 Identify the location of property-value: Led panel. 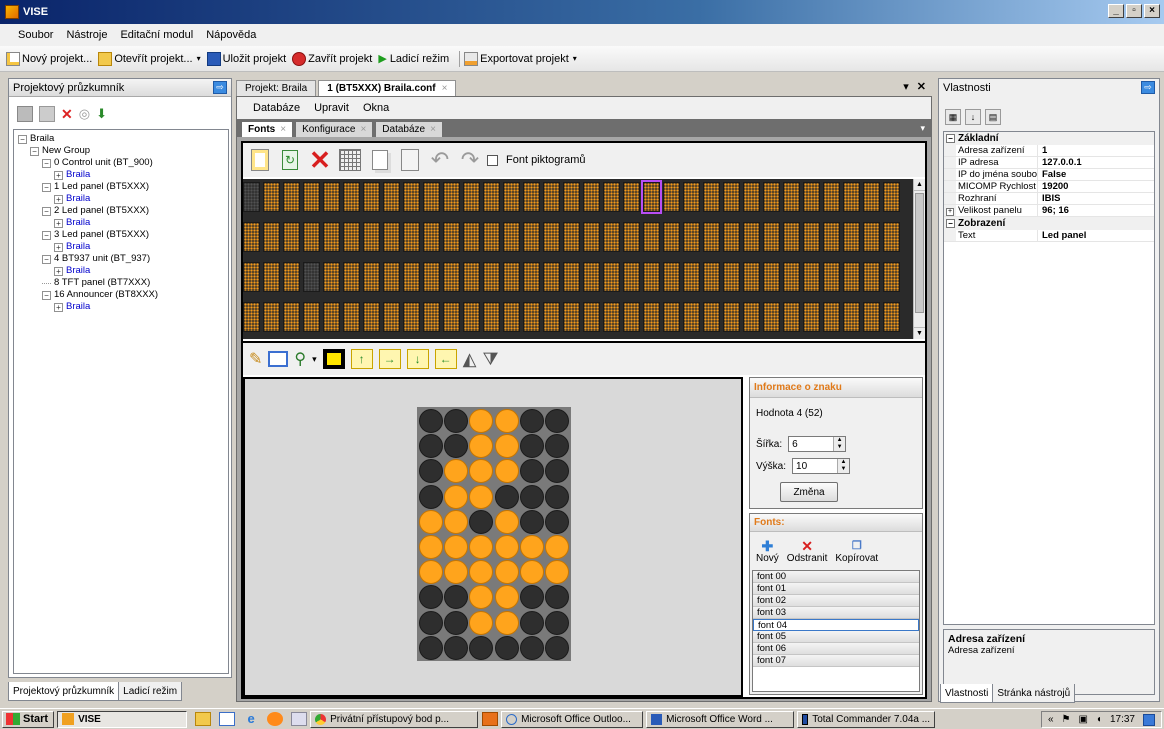
(1062, 235).